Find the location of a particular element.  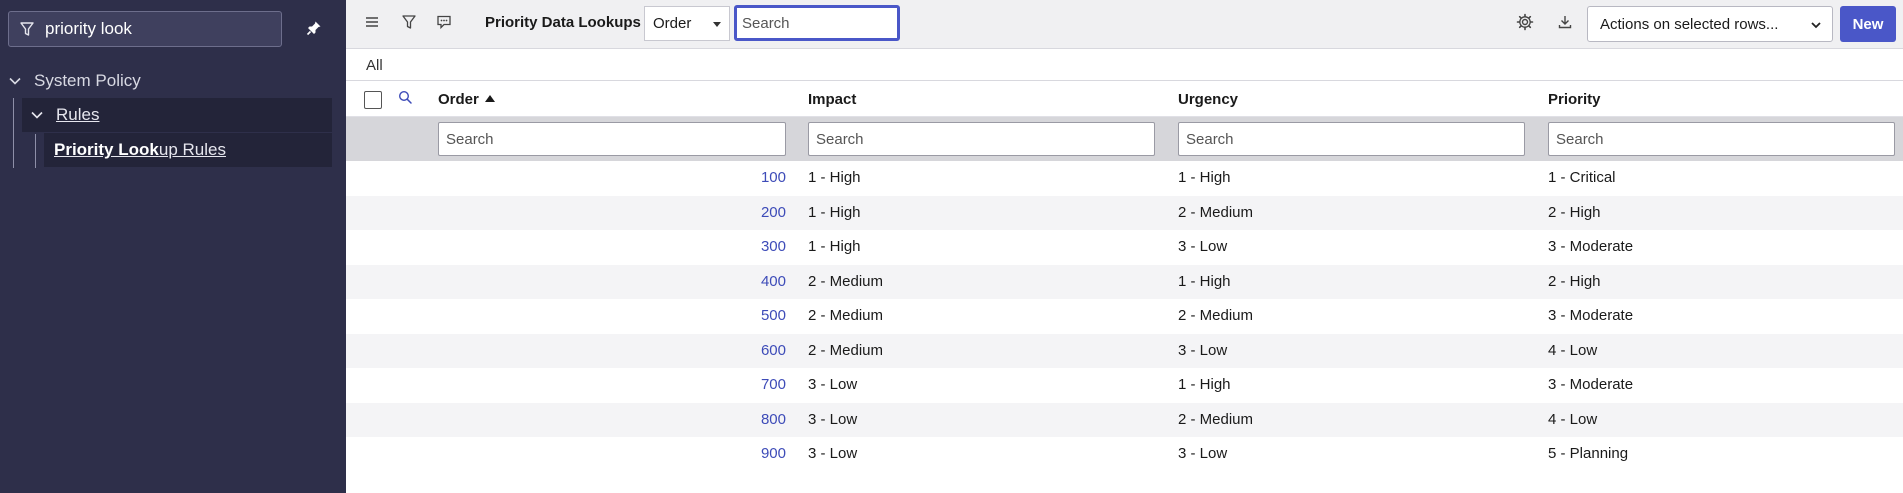

download-icon is located at coordinates (1565, 24).